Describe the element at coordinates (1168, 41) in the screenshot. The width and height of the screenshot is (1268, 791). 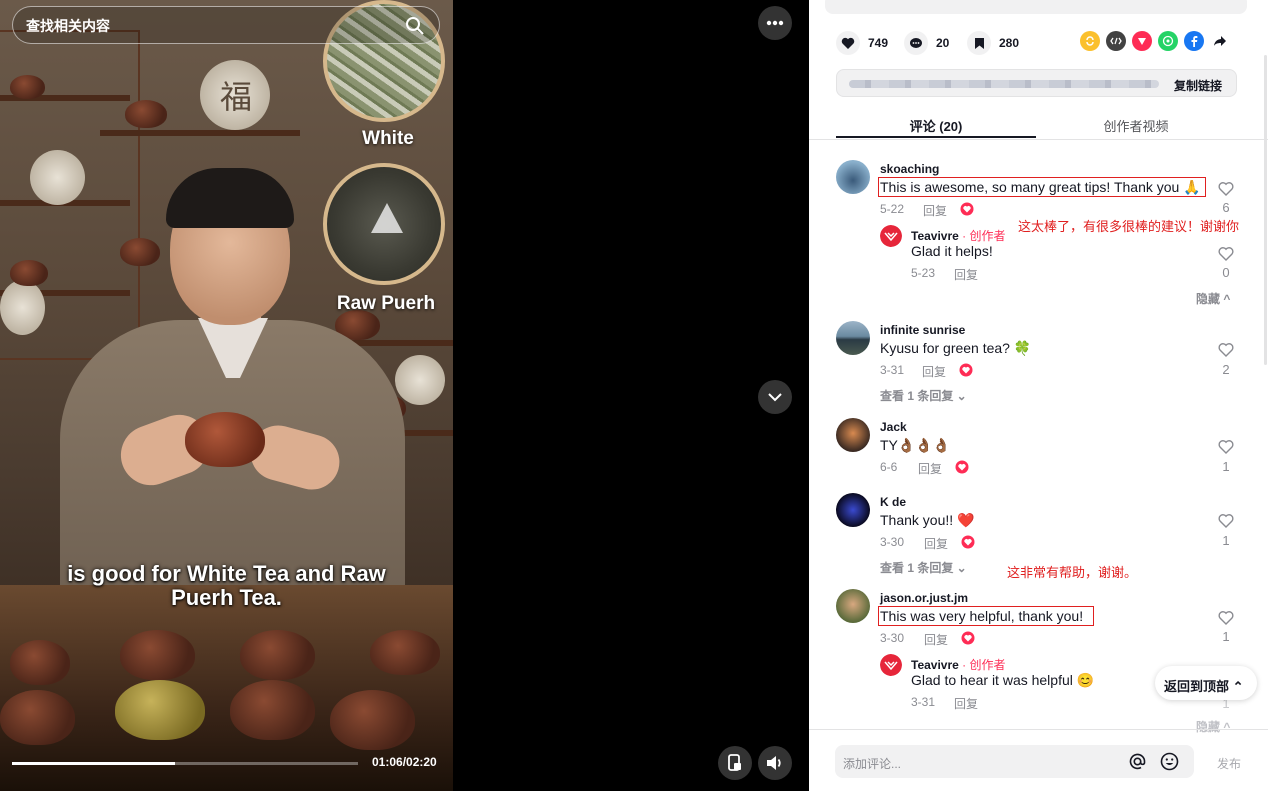
I see `whatsapp-icon` at that location.